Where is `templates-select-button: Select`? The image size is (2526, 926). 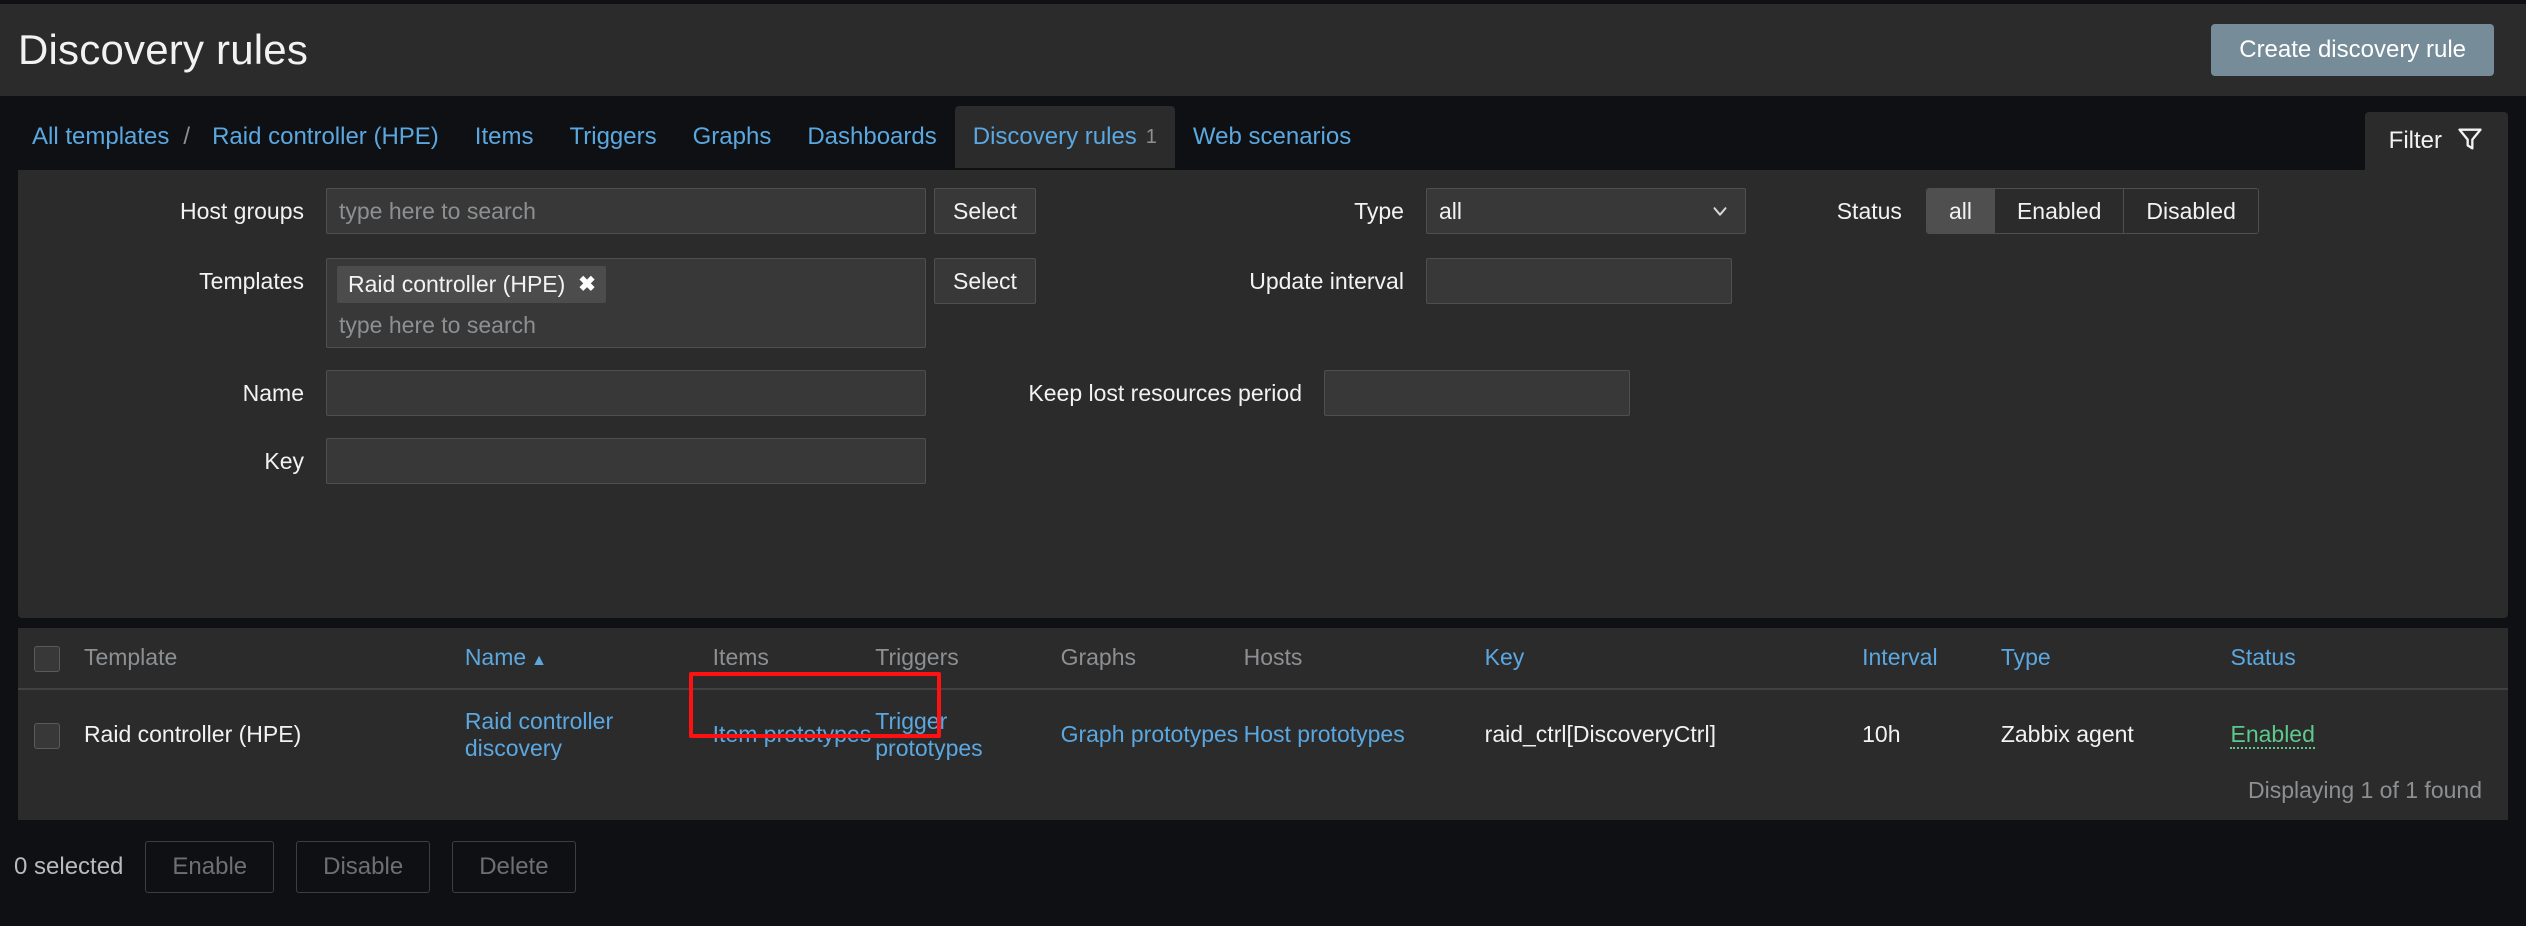
templates-select-button: Select is located at coordinates (985, 281).